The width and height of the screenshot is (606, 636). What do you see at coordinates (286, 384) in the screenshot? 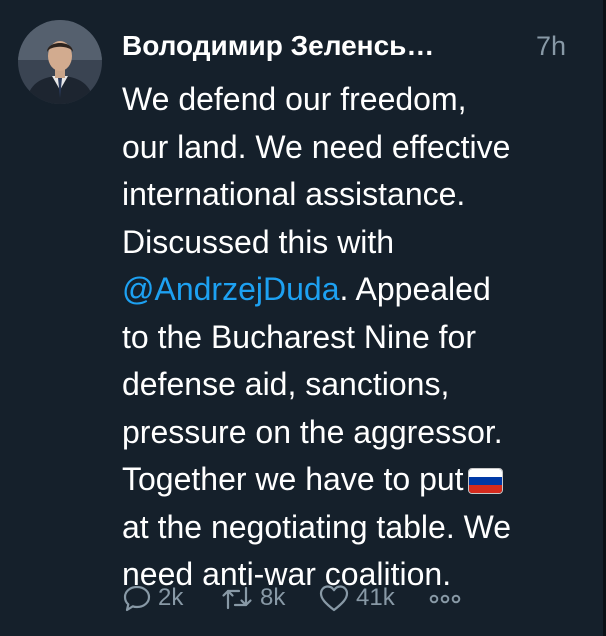
I see `tweet-text-line: defense aid, sanctions,` at bounding box center [286, 384].